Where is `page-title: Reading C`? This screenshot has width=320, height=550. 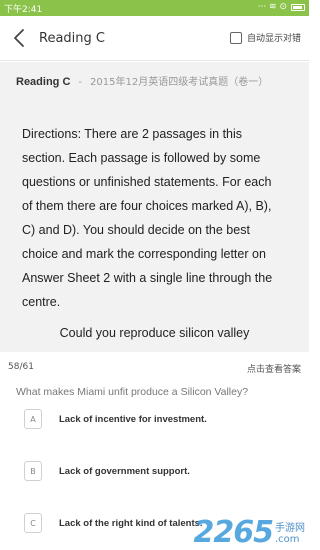
page-title: Reading C is located at coordinates (72, 38).